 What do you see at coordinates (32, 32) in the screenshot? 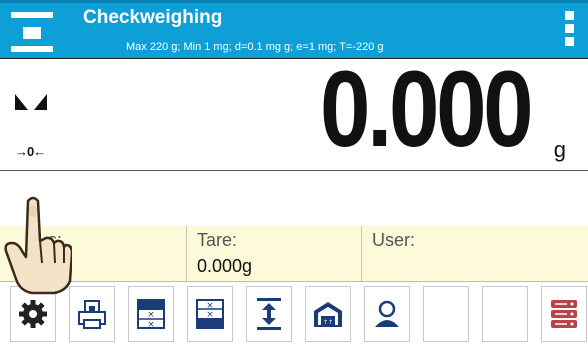
I see `home-menu-icon` at bounding box center [32, 32].